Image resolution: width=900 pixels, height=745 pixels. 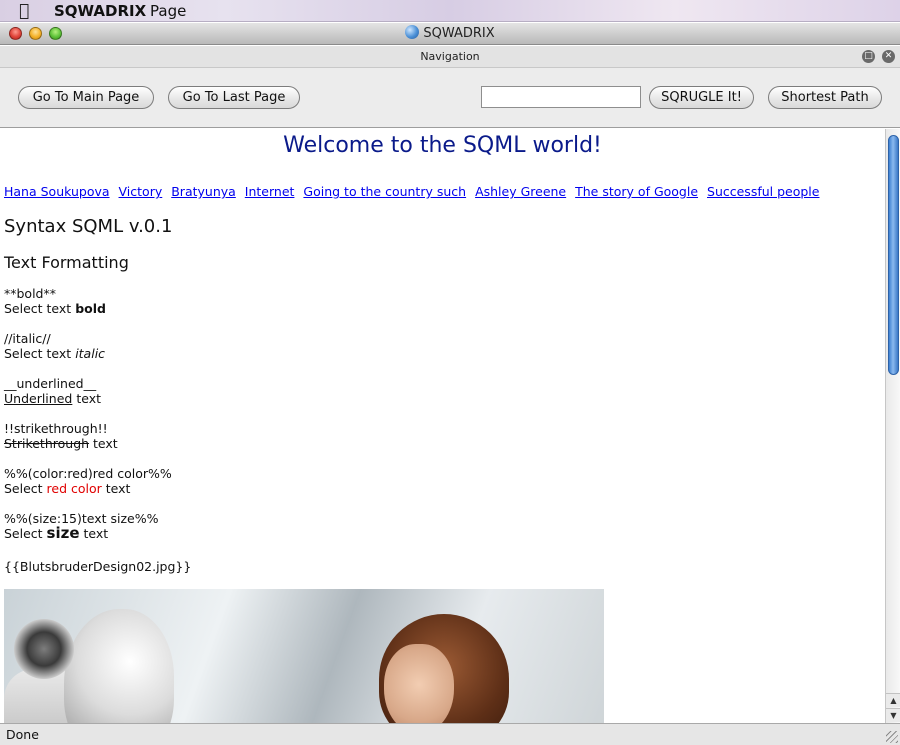 I want to click on link-ashley-greene: Ashley Greene, so click(x=520, y=191).